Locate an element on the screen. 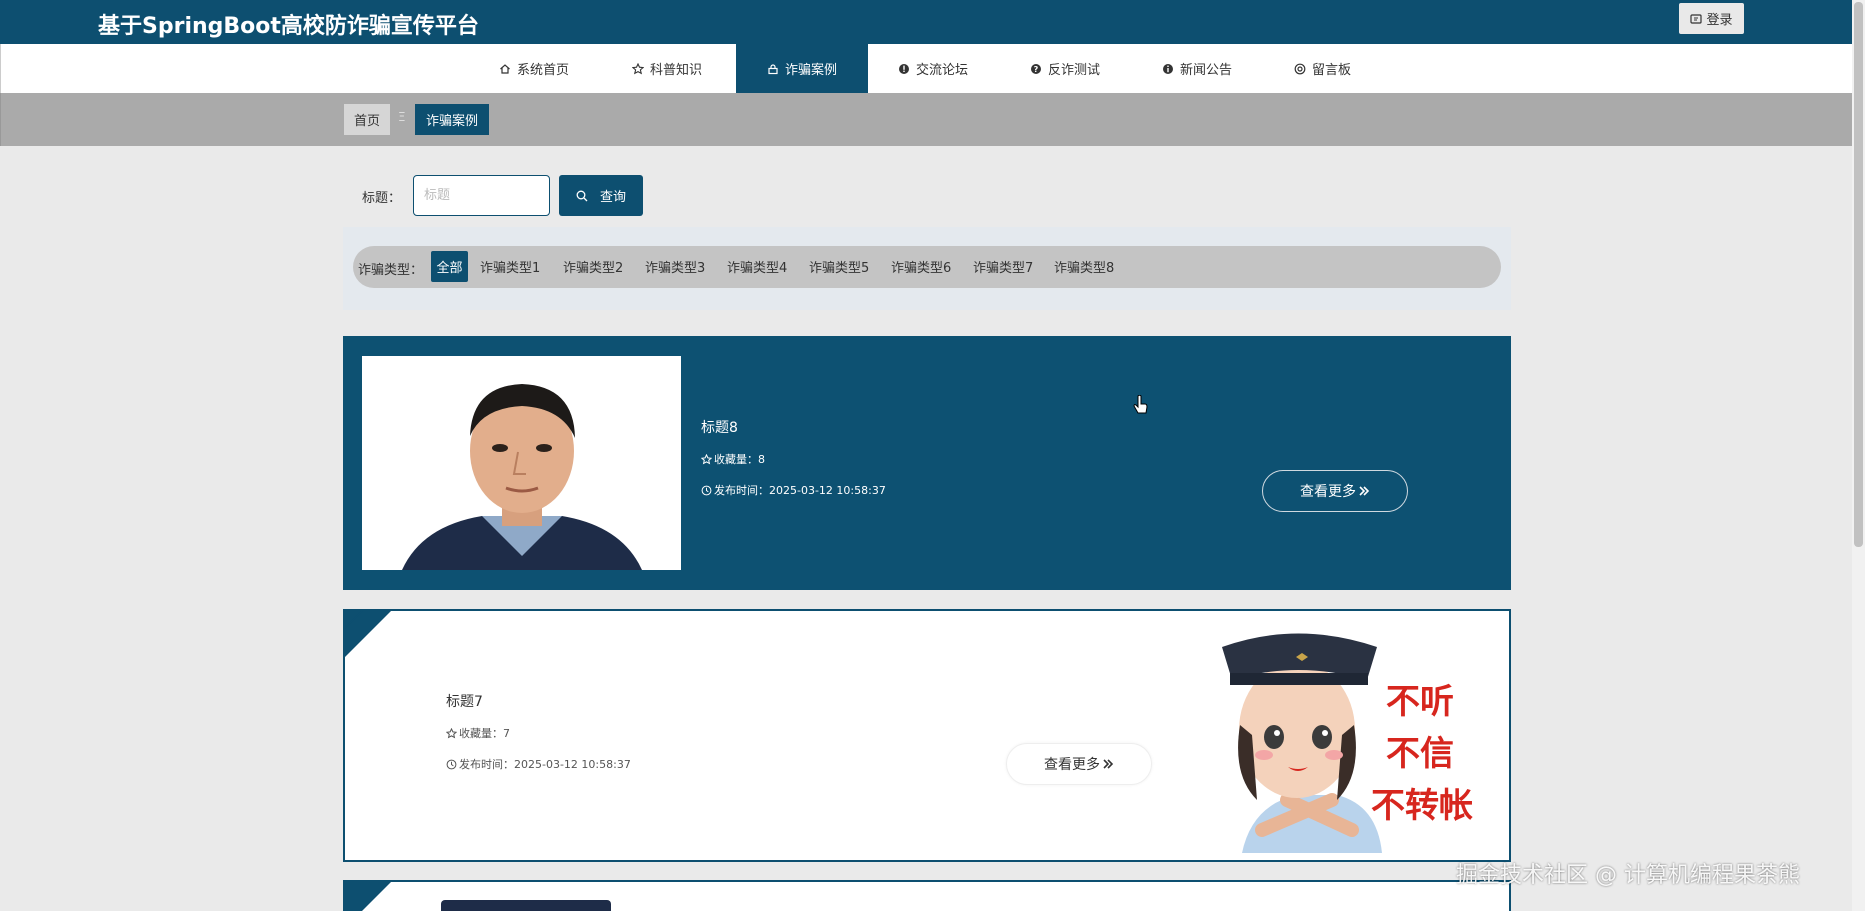  favorites-text: 收藏量：8 is located at coordinates (739, 459).